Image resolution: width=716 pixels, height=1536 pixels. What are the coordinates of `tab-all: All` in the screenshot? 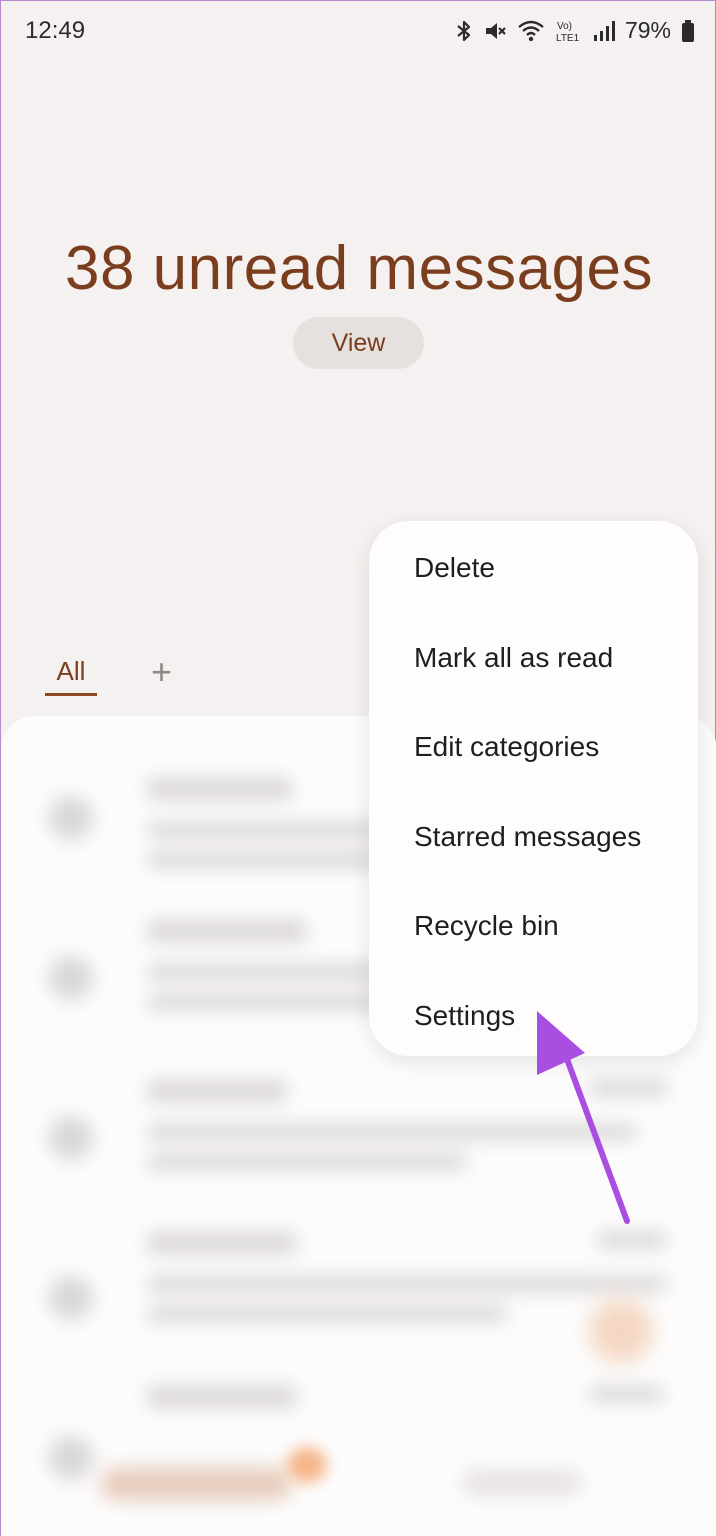 It's located at (71, 676).